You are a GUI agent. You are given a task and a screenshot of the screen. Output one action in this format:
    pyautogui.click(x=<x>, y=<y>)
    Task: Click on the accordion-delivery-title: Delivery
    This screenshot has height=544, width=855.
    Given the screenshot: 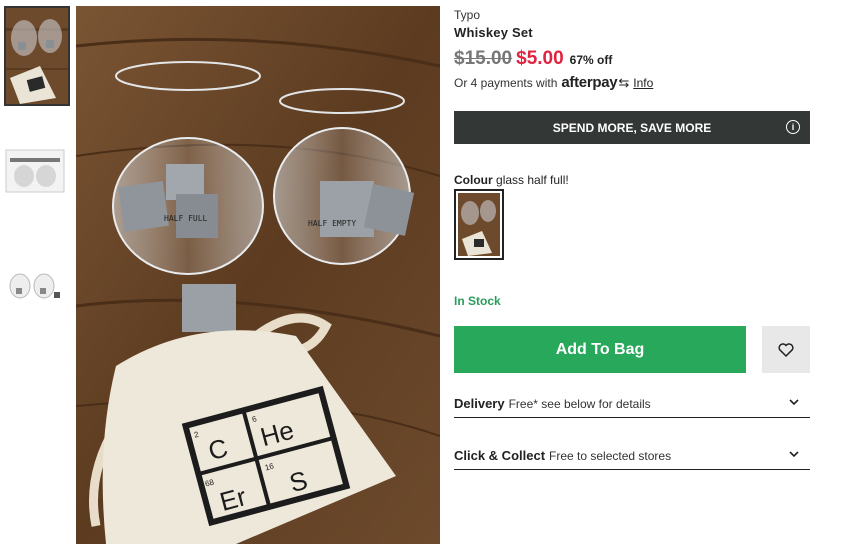 What is the action you would take?
    pyautogui.click(x=479, y=403)
    